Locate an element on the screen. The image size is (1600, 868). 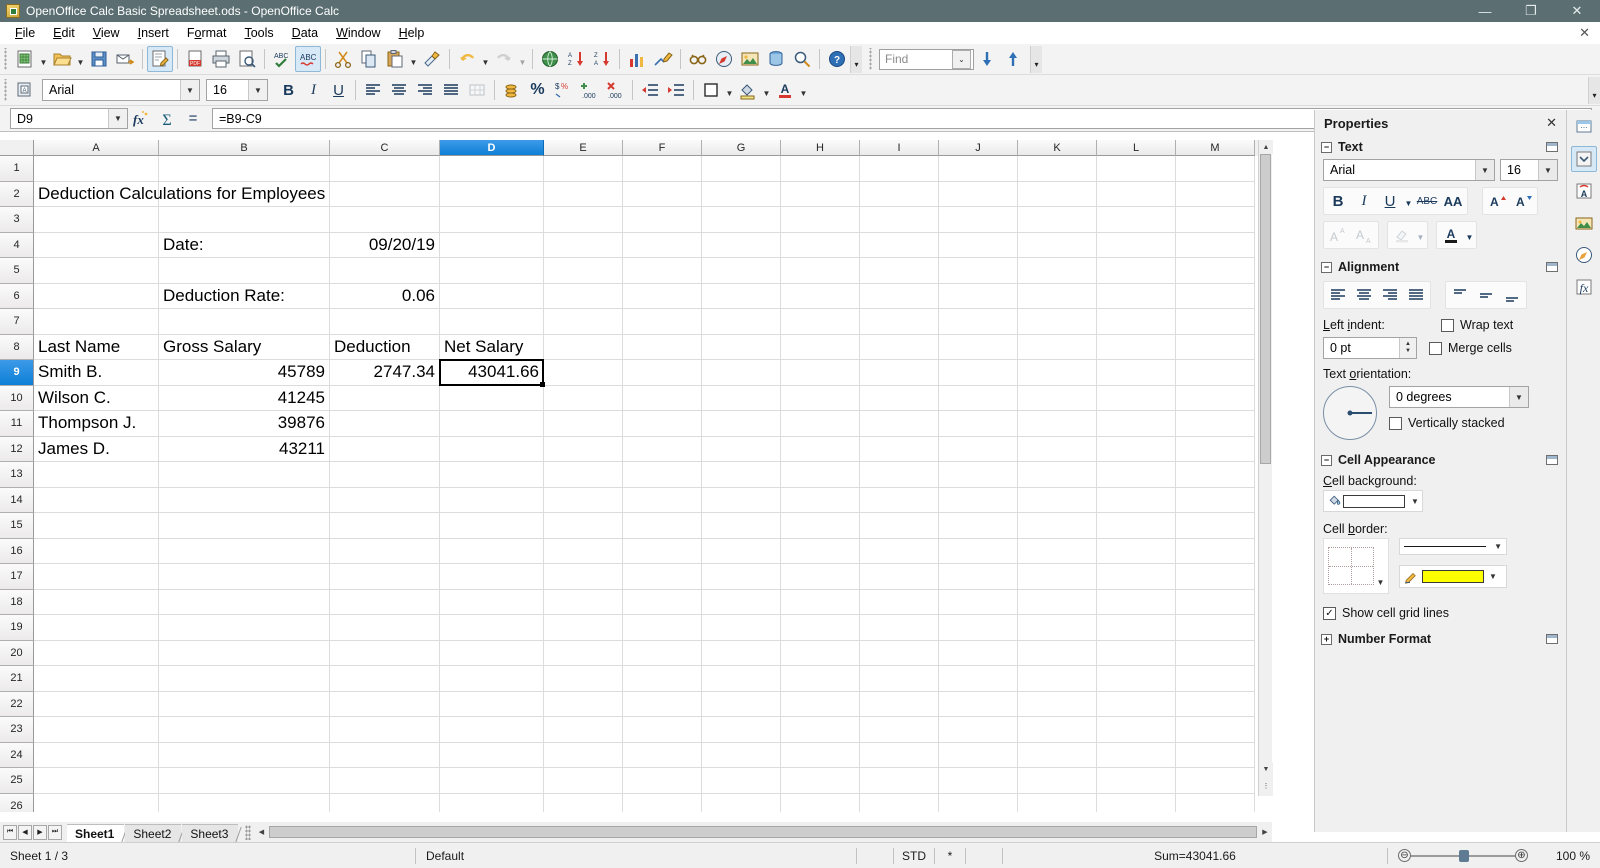
cell-J5 is located at coordinates (978, 271).